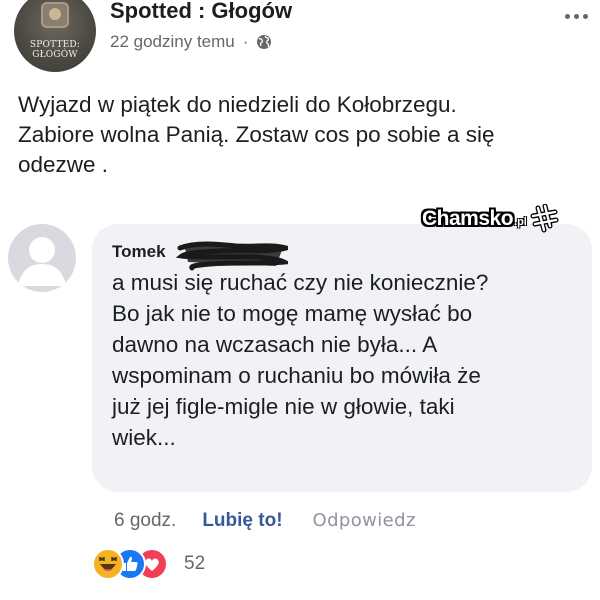 The width and height of the screenshot is (600, 600). What do you see at coordinates (108, 564) in the screenshot?
I see `haha-reaction-icon` at bounding box center [108, 564].